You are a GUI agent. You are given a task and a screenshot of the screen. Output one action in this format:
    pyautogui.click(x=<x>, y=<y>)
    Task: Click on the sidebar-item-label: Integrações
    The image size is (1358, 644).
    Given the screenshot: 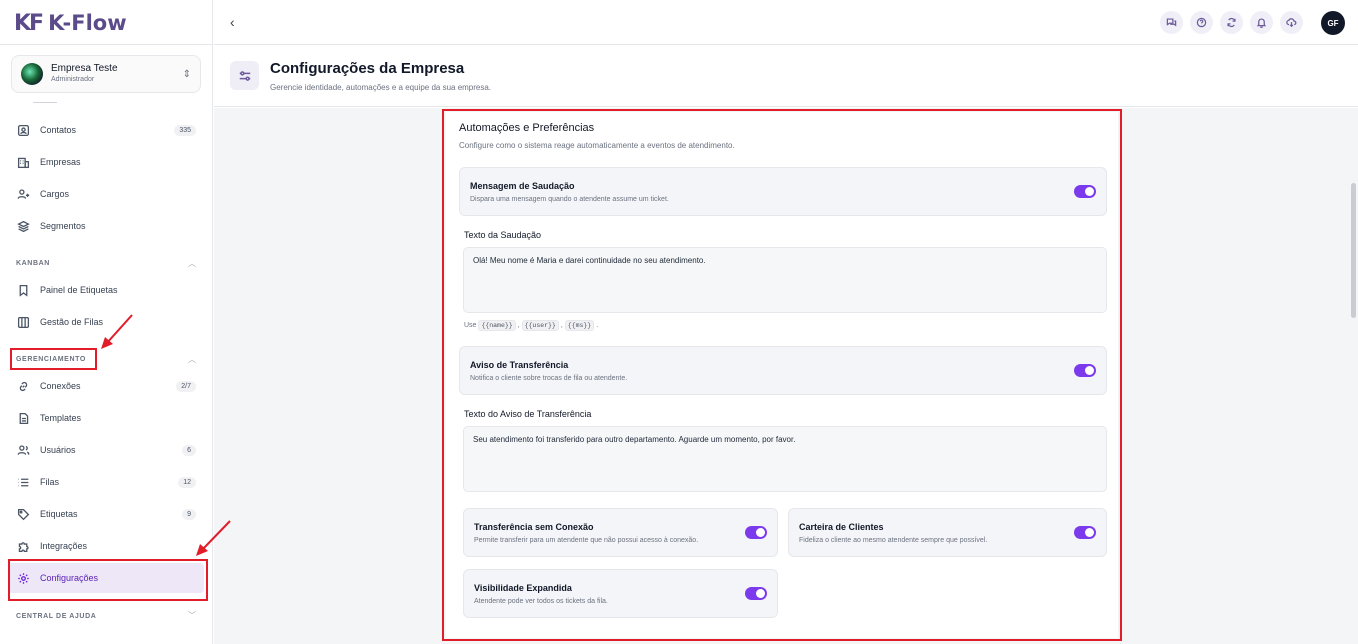 What is the action you would take?
    pyautogui.click(x=64, y=546)
    